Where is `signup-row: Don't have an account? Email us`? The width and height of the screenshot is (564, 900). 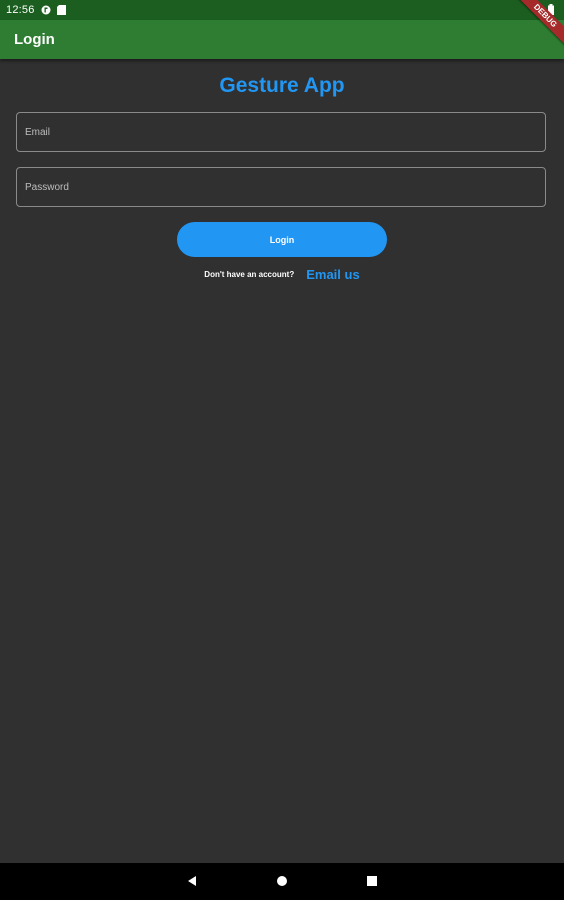 signup-row: Don't have an account? Email us is located at coordinates (282, 274).